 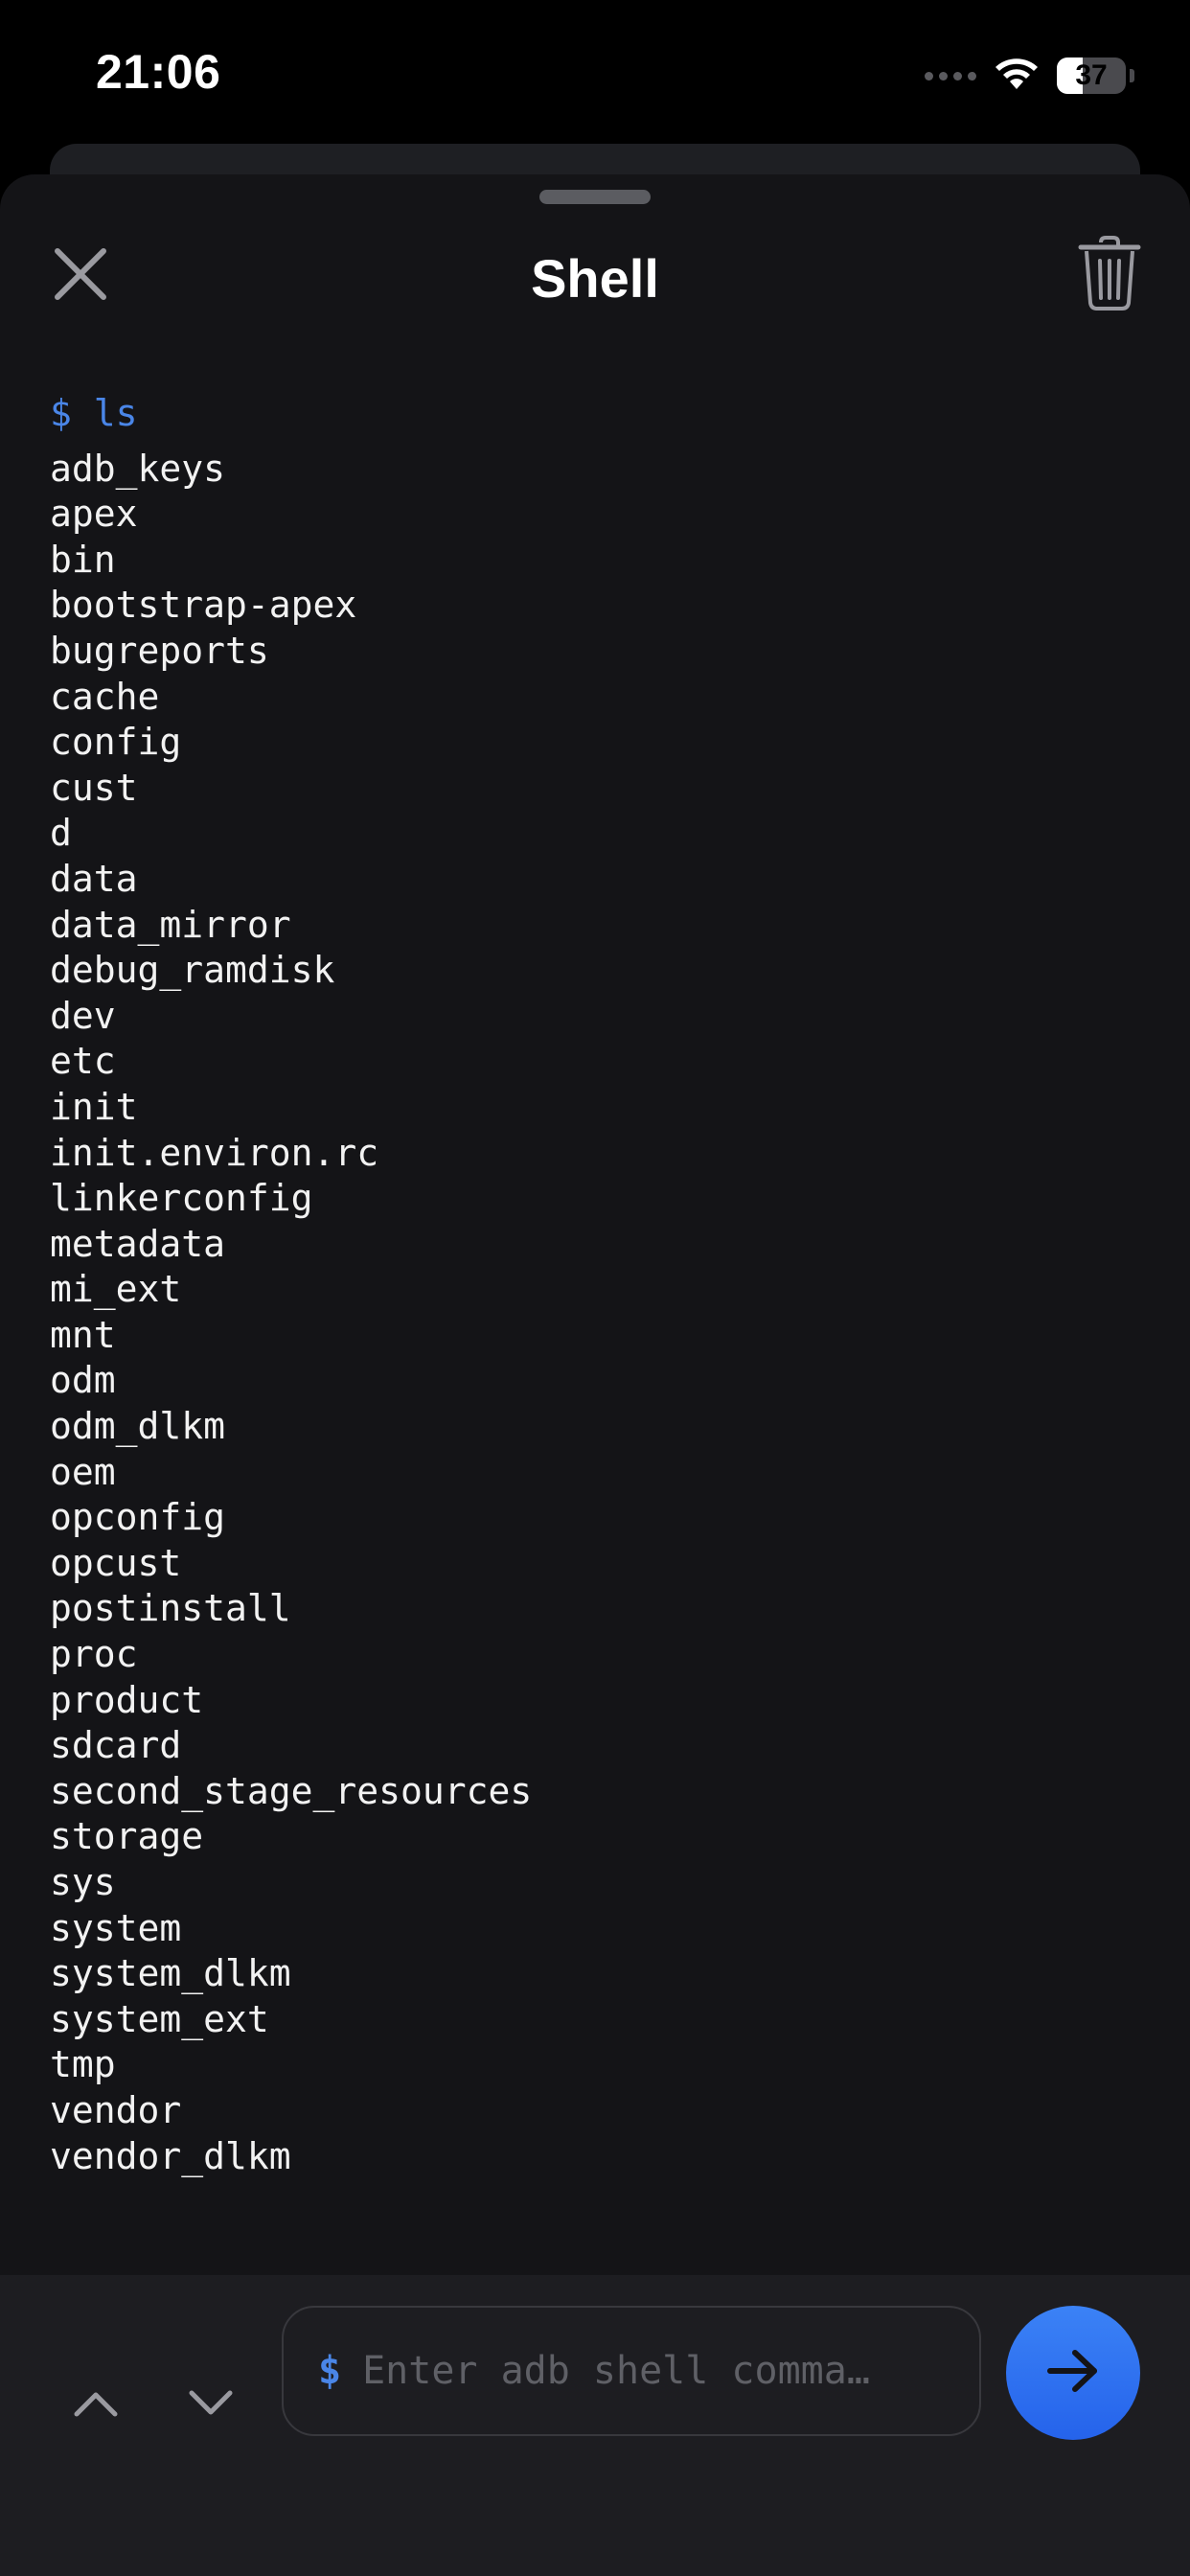 I want to click on history-up-button, so click(x=95, y=2405).